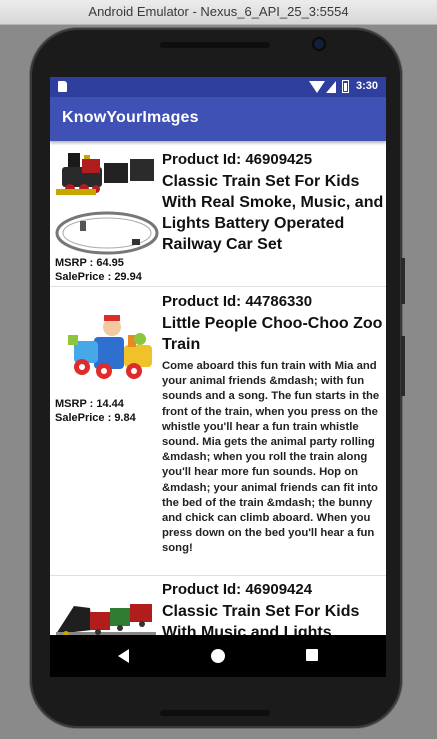  Describe the element at coordinates (312, 655) in the screenshot. I see `recents-icon` at that location.